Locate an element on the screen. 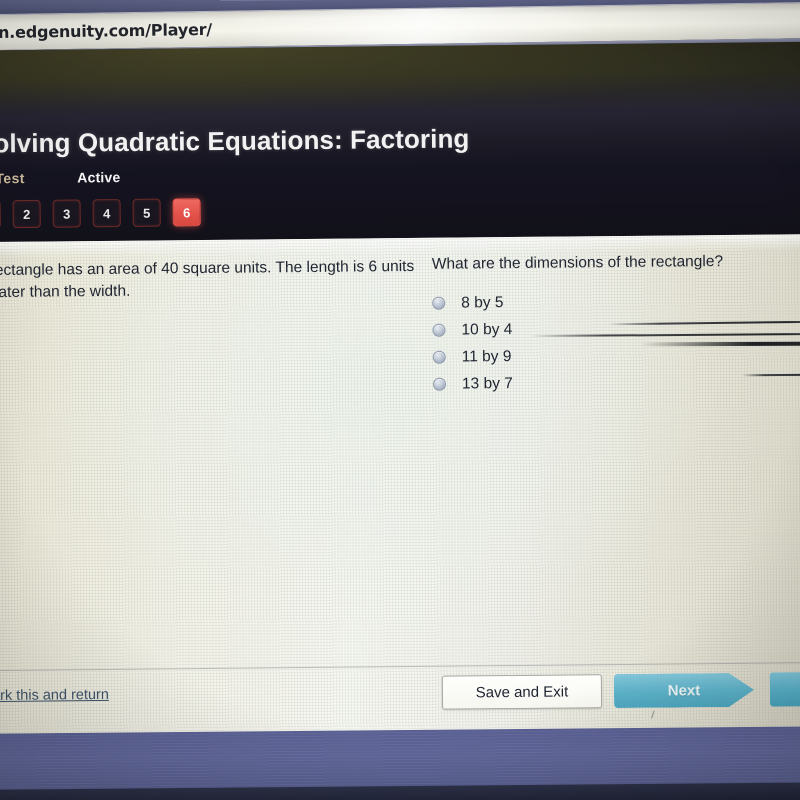  url-text: n.edgenuity.com/Player/ is located at coordinates (106, 31).